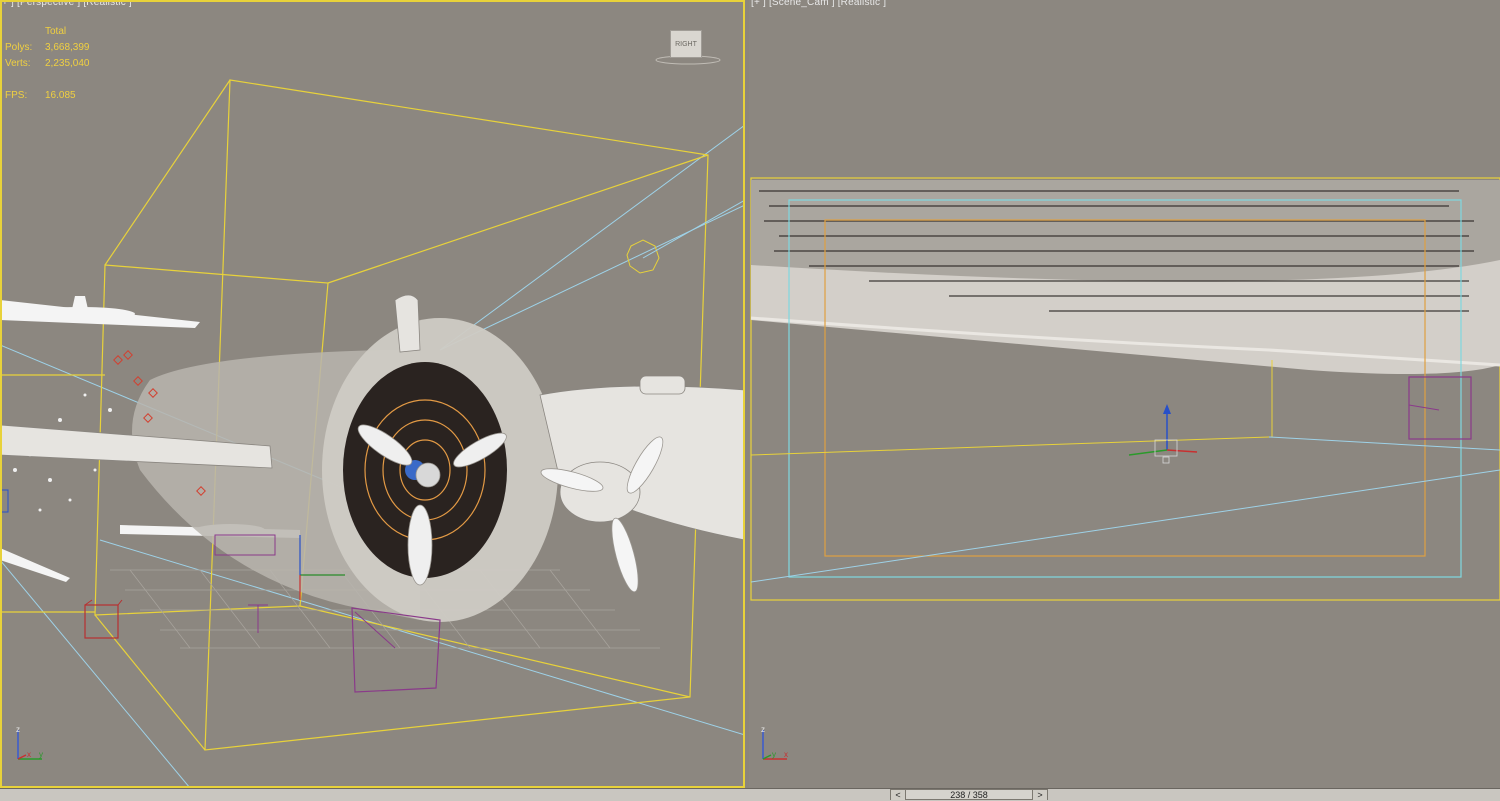  I want to click on viewport-label: + ] [Perspective ] [Realistic ], so click(67, 4).